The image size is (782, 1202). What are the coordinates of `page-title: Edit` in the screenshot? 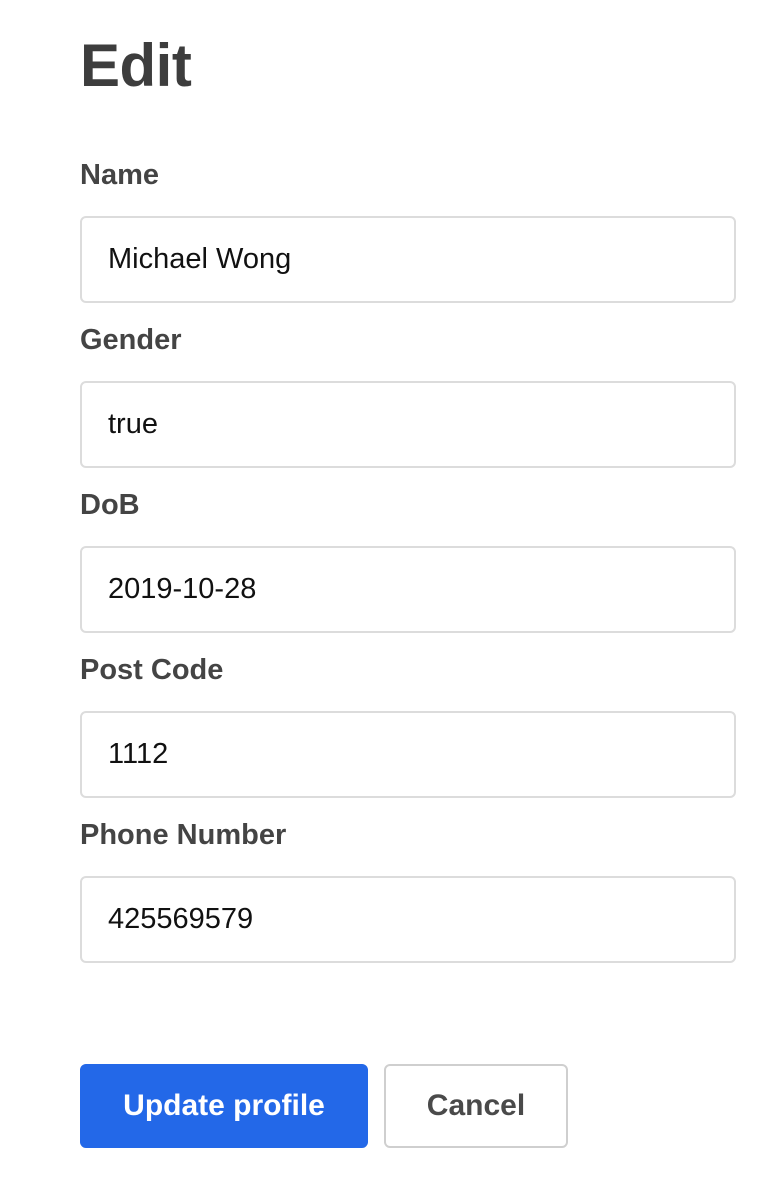 It's located at (136, 65).